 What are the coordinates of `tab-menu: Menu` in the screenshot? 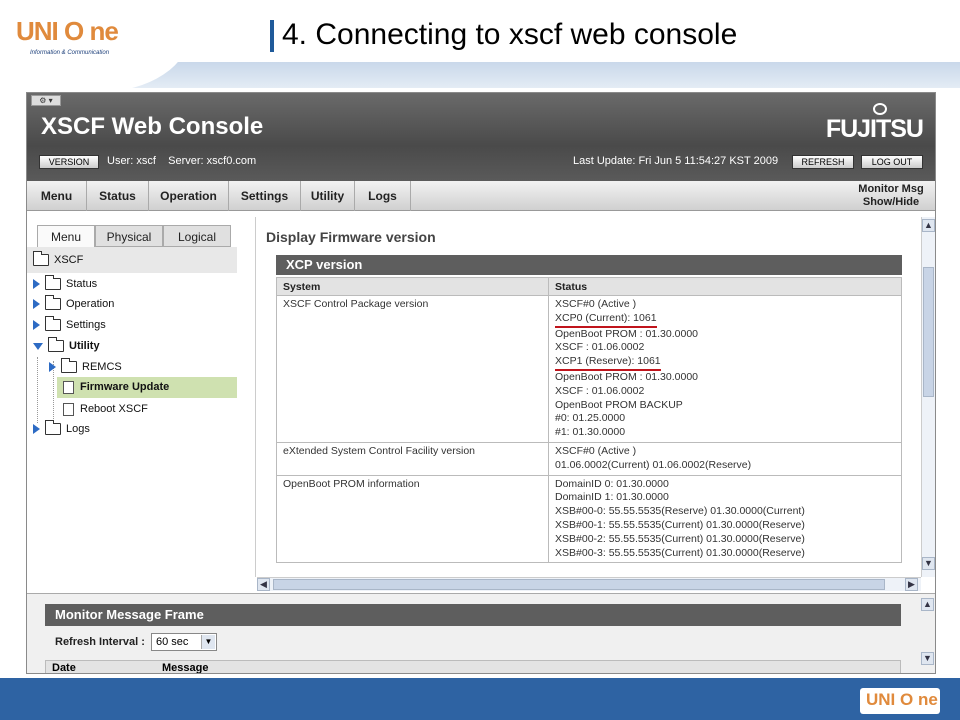 It's located at (66, 236).